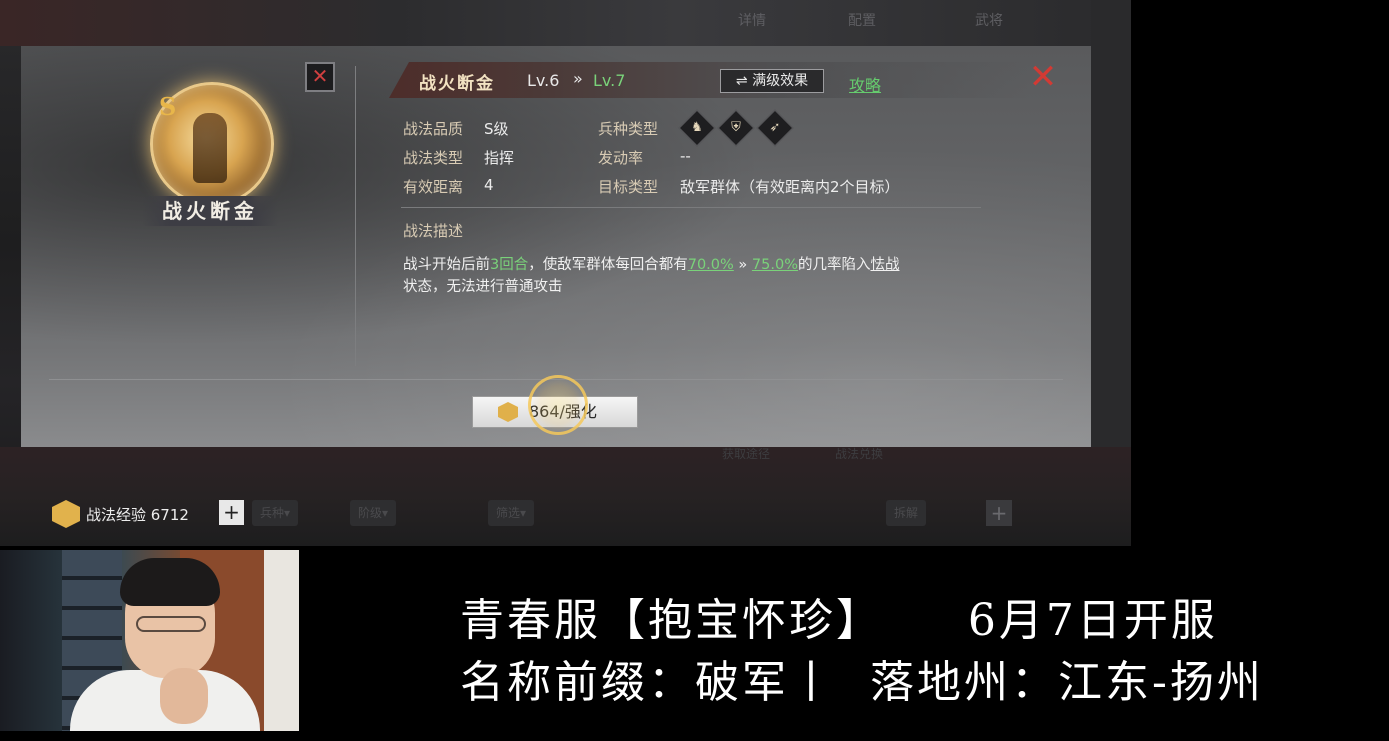 This screenshot has height=741, width=1389. Describe the element at coordinates (231, 512) in the screenshot. I see `add-exp-button: +` at that location.